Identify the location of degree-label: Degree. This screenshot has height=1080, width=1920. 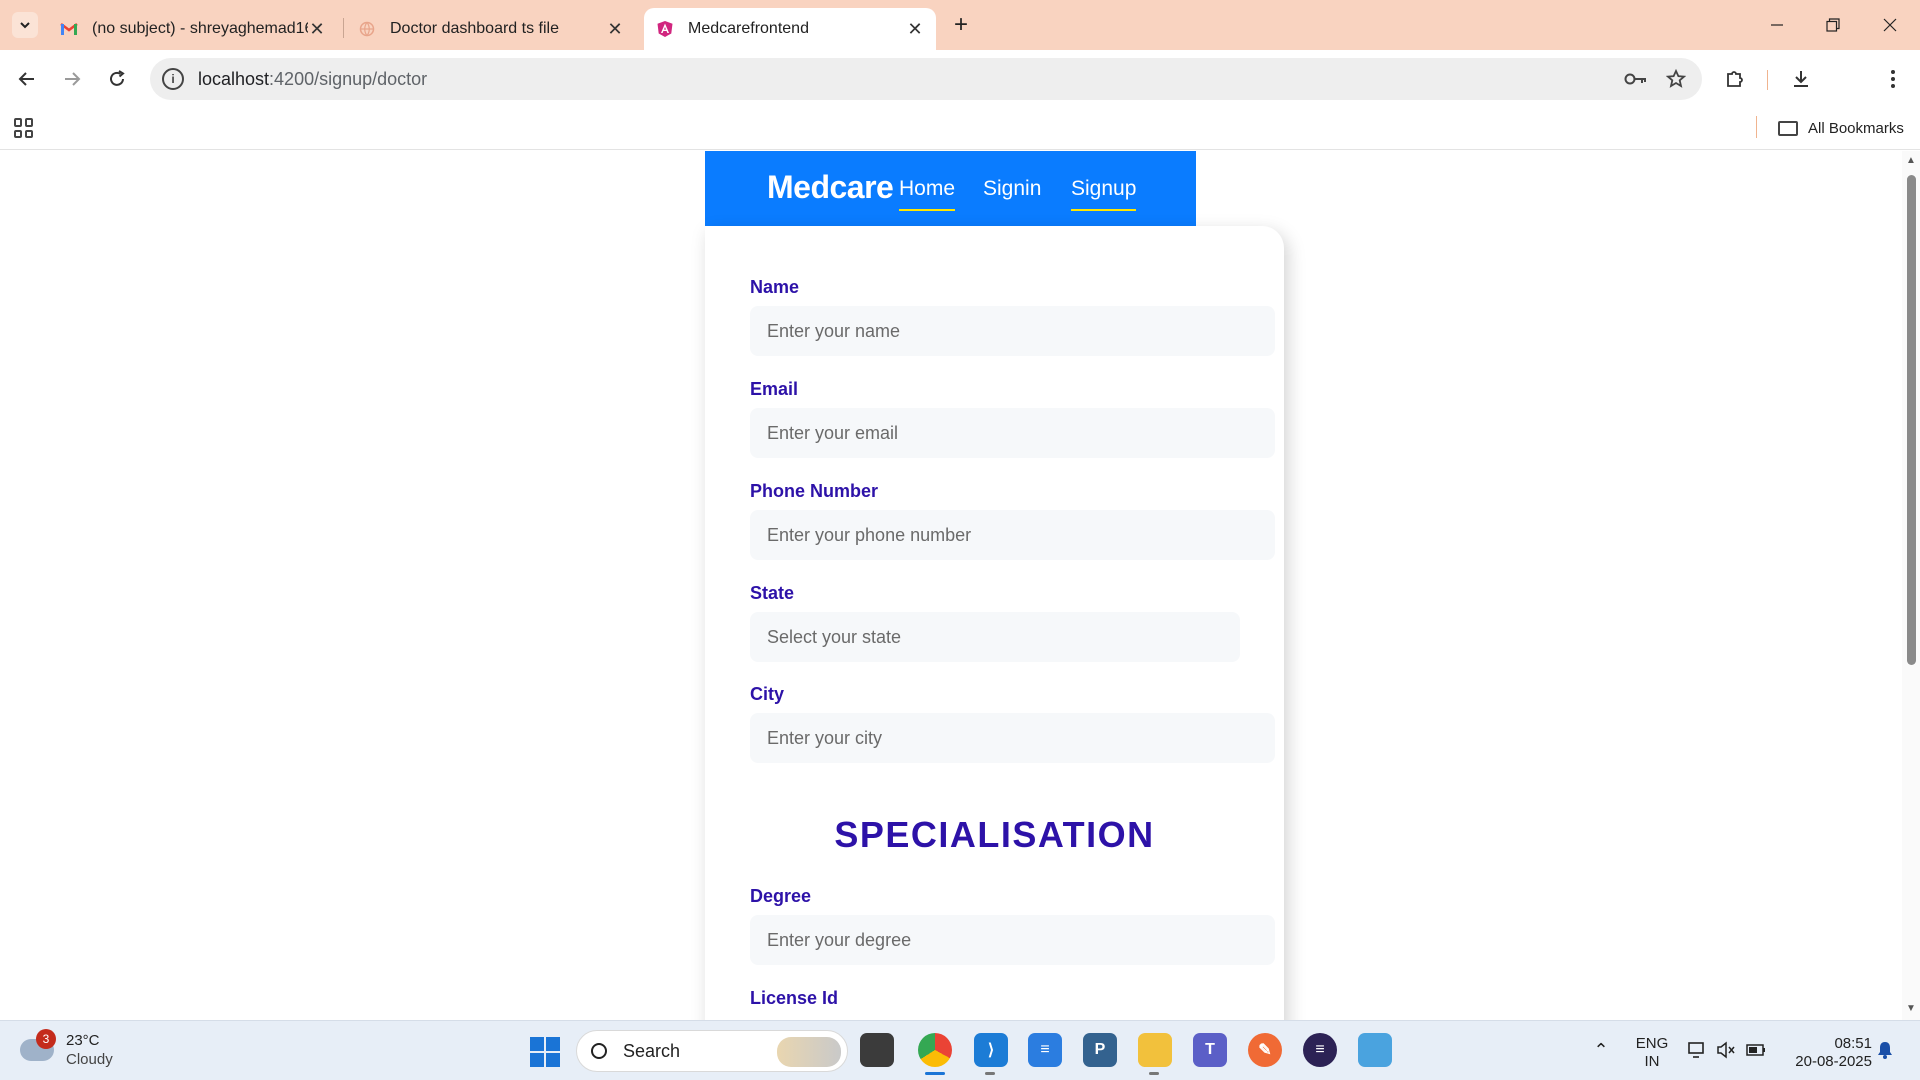
(781, 896).